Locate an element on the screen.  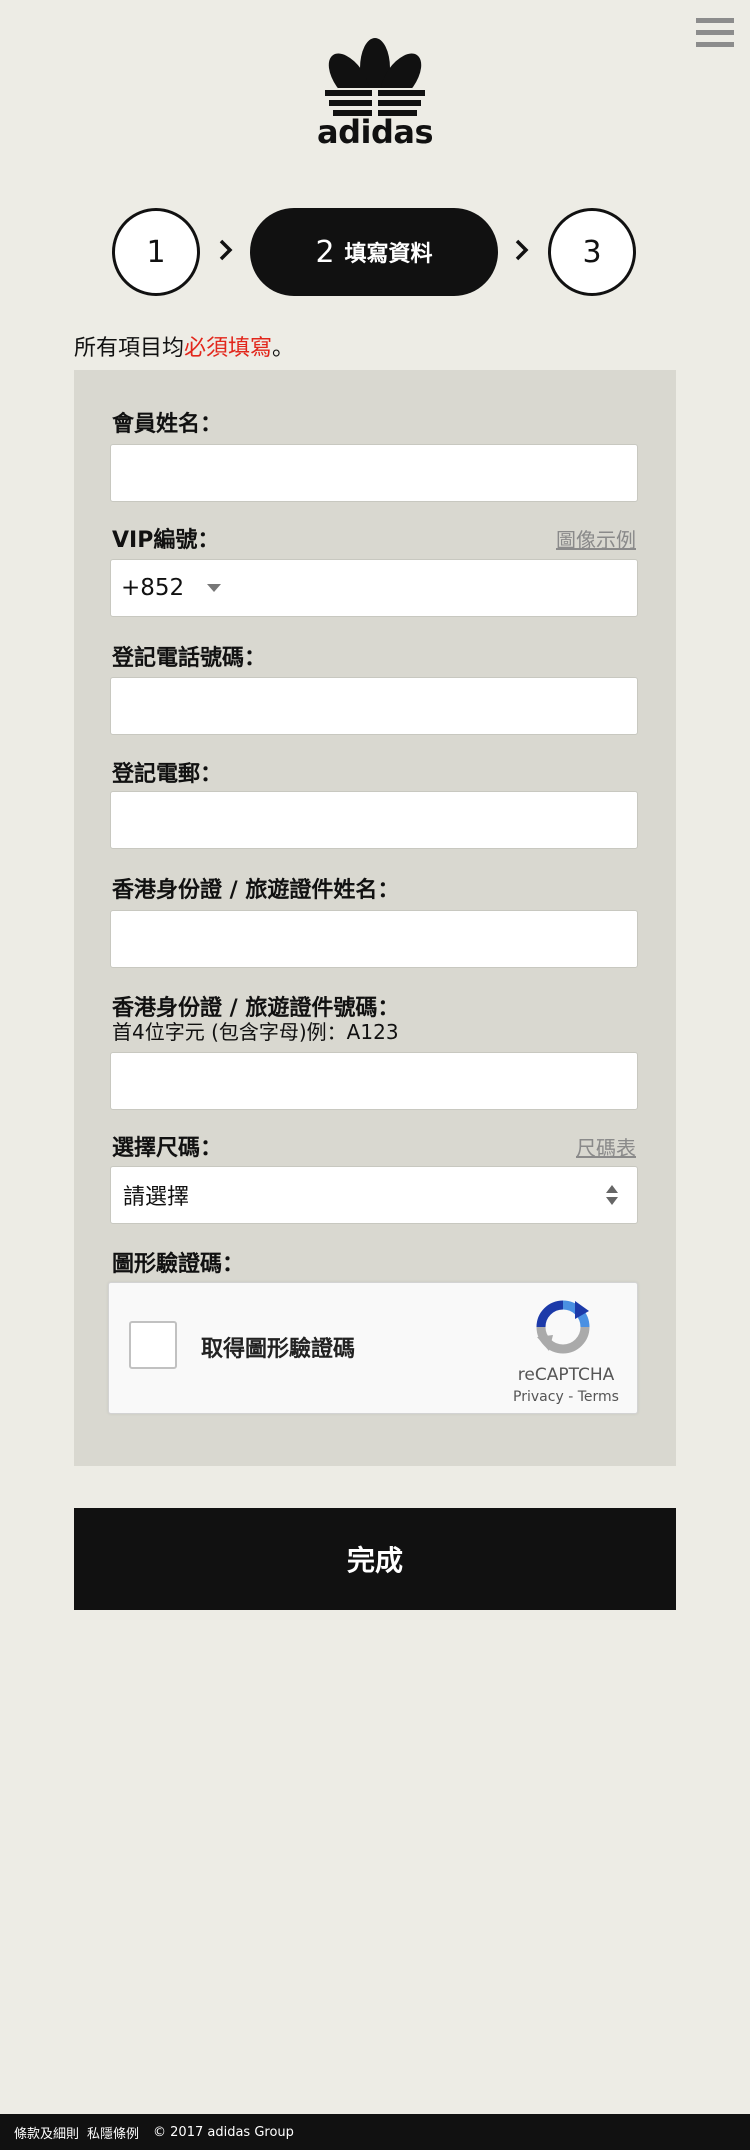
recaptcha-widget: 取得圖形驗證碼 reCAPTCHA Privacy - Terms is located at coordinates (373, 1348).